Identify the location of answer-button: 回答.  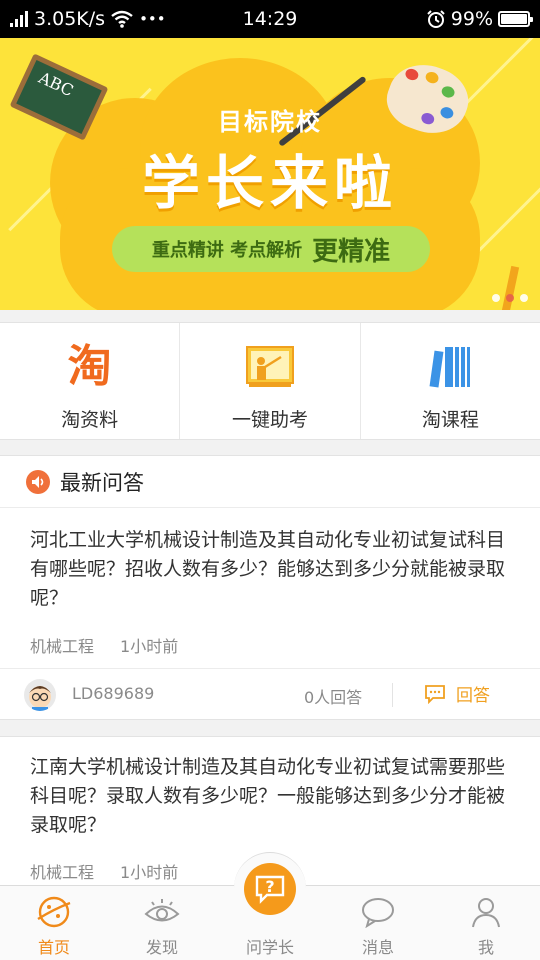
(457, 693).